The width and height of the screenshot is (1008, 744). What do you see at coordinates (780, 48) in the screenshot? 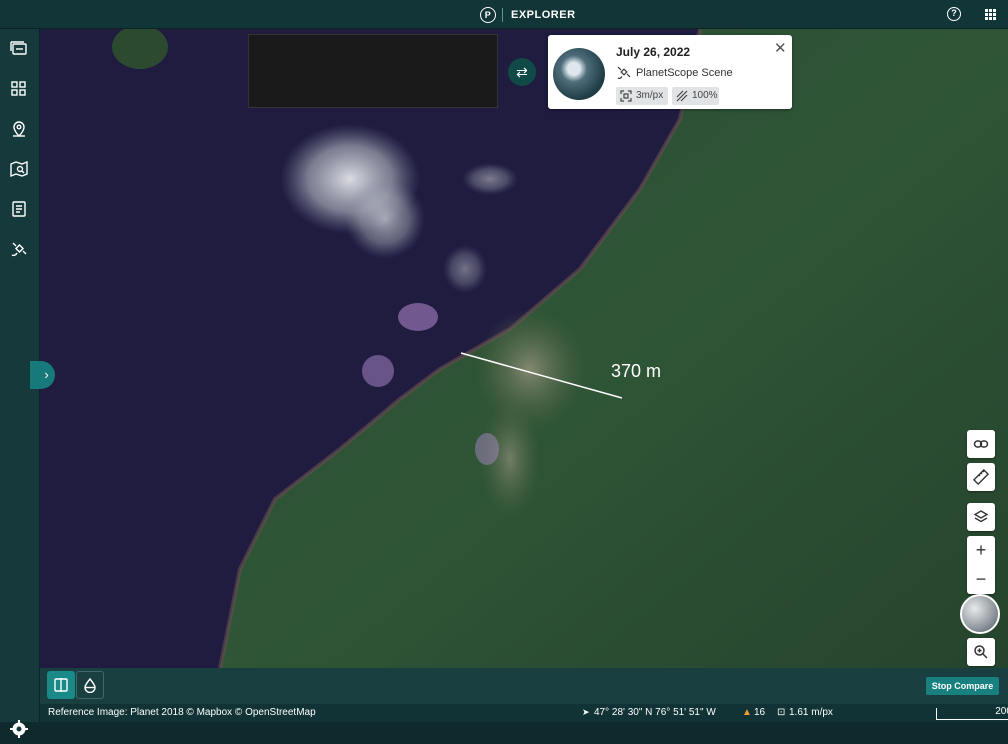
I see `close-icon: ✕` at bounding box center [780, 48].